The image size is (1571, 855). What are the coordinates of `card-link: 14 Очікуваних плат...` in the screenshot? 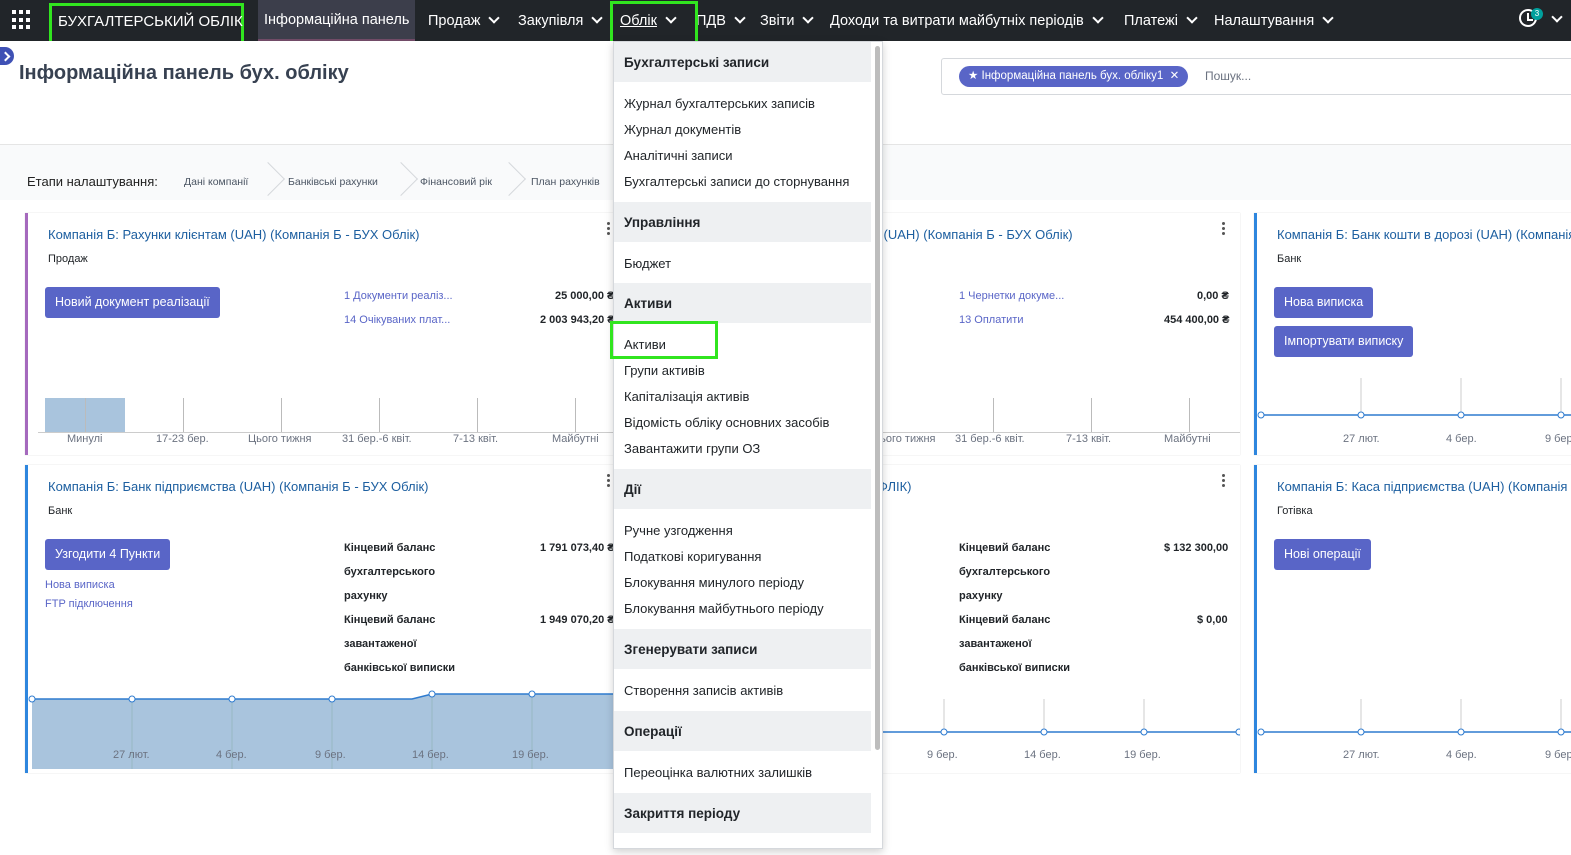 It's located at (397, 320).